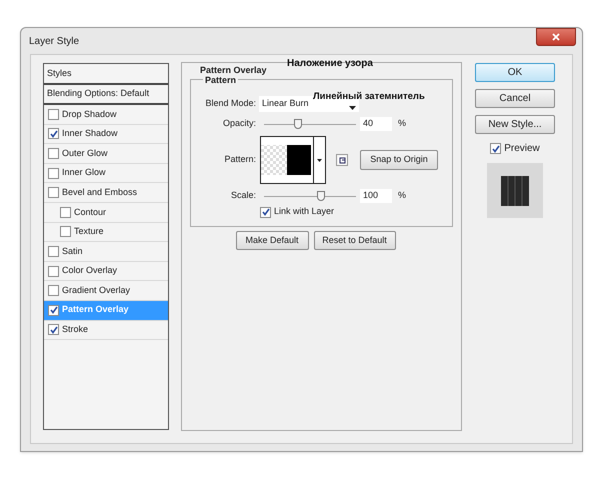 The width and height of the screenshot is (600, 477). What do you see at coordinates (522, 149) in the screenshot?
I see `checkbox-label: Preview` at bounding box center [522, 149].